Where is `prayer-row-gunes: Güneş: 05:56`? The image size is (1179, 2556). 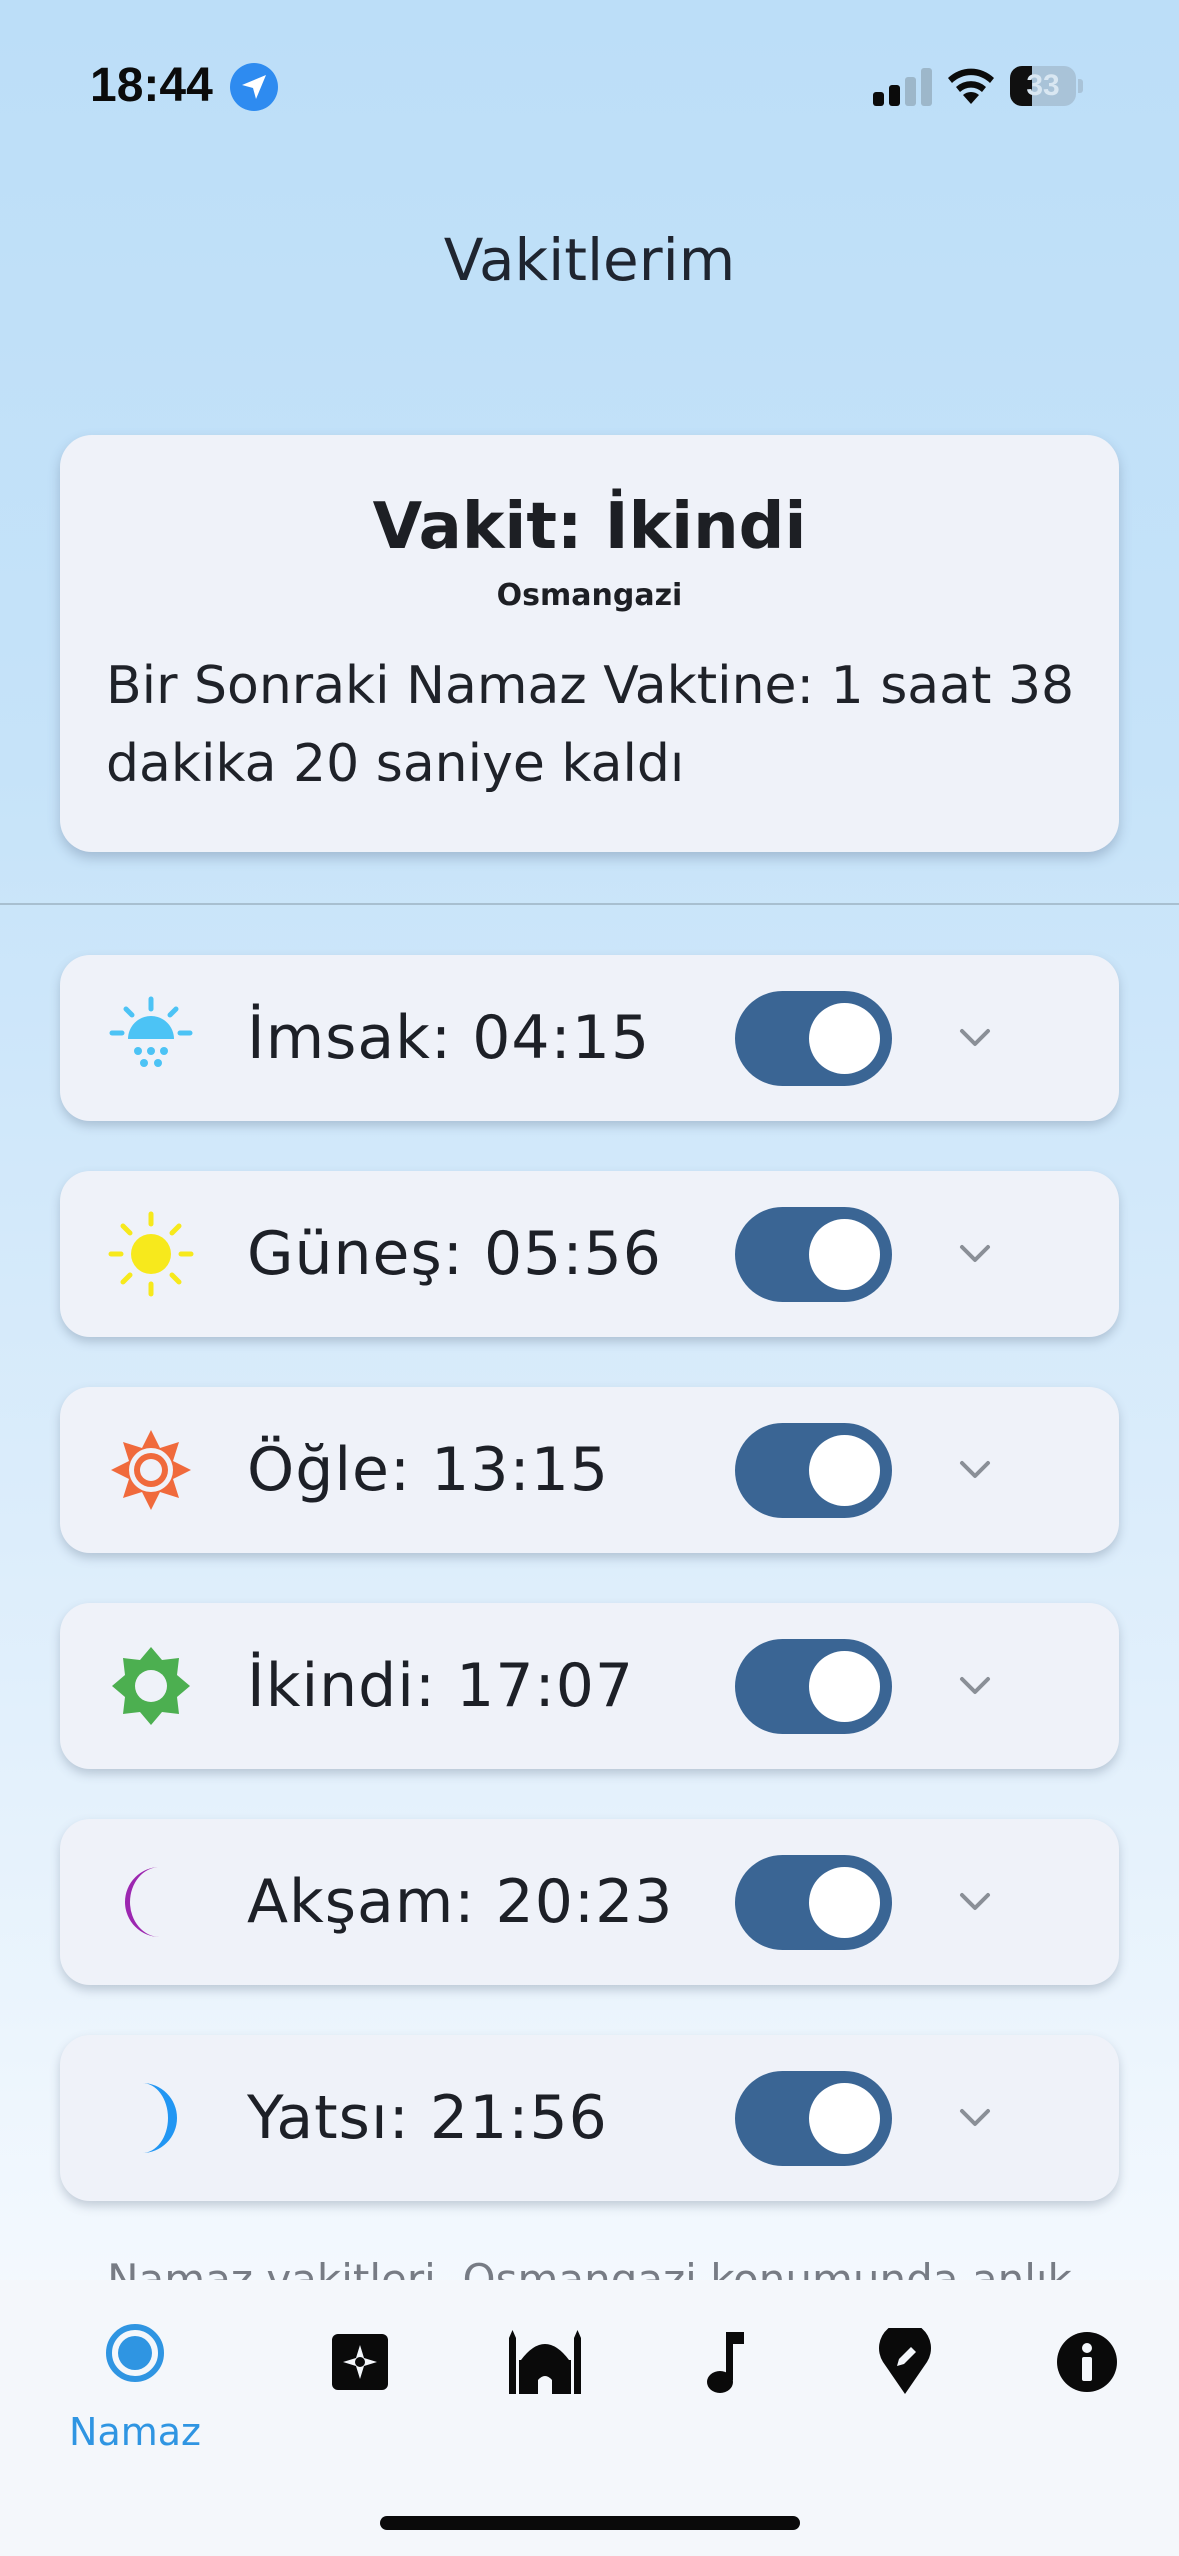
prayer-row-gunes: Güneş: 05:56 is located at coordinates (589, 1254).